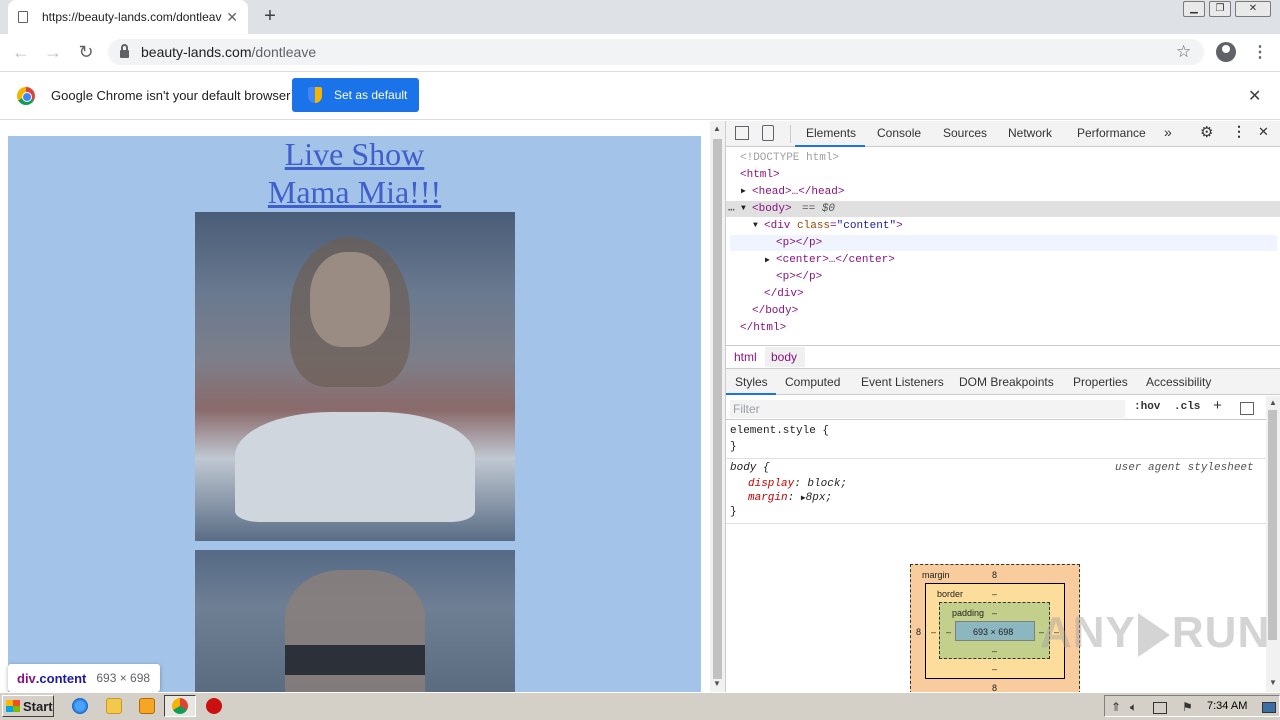 This screenshot has width=1280, height=720. Describe the element at coordinates (270, 17) in the screenshot. I see `new-tab-button: +` at that location.